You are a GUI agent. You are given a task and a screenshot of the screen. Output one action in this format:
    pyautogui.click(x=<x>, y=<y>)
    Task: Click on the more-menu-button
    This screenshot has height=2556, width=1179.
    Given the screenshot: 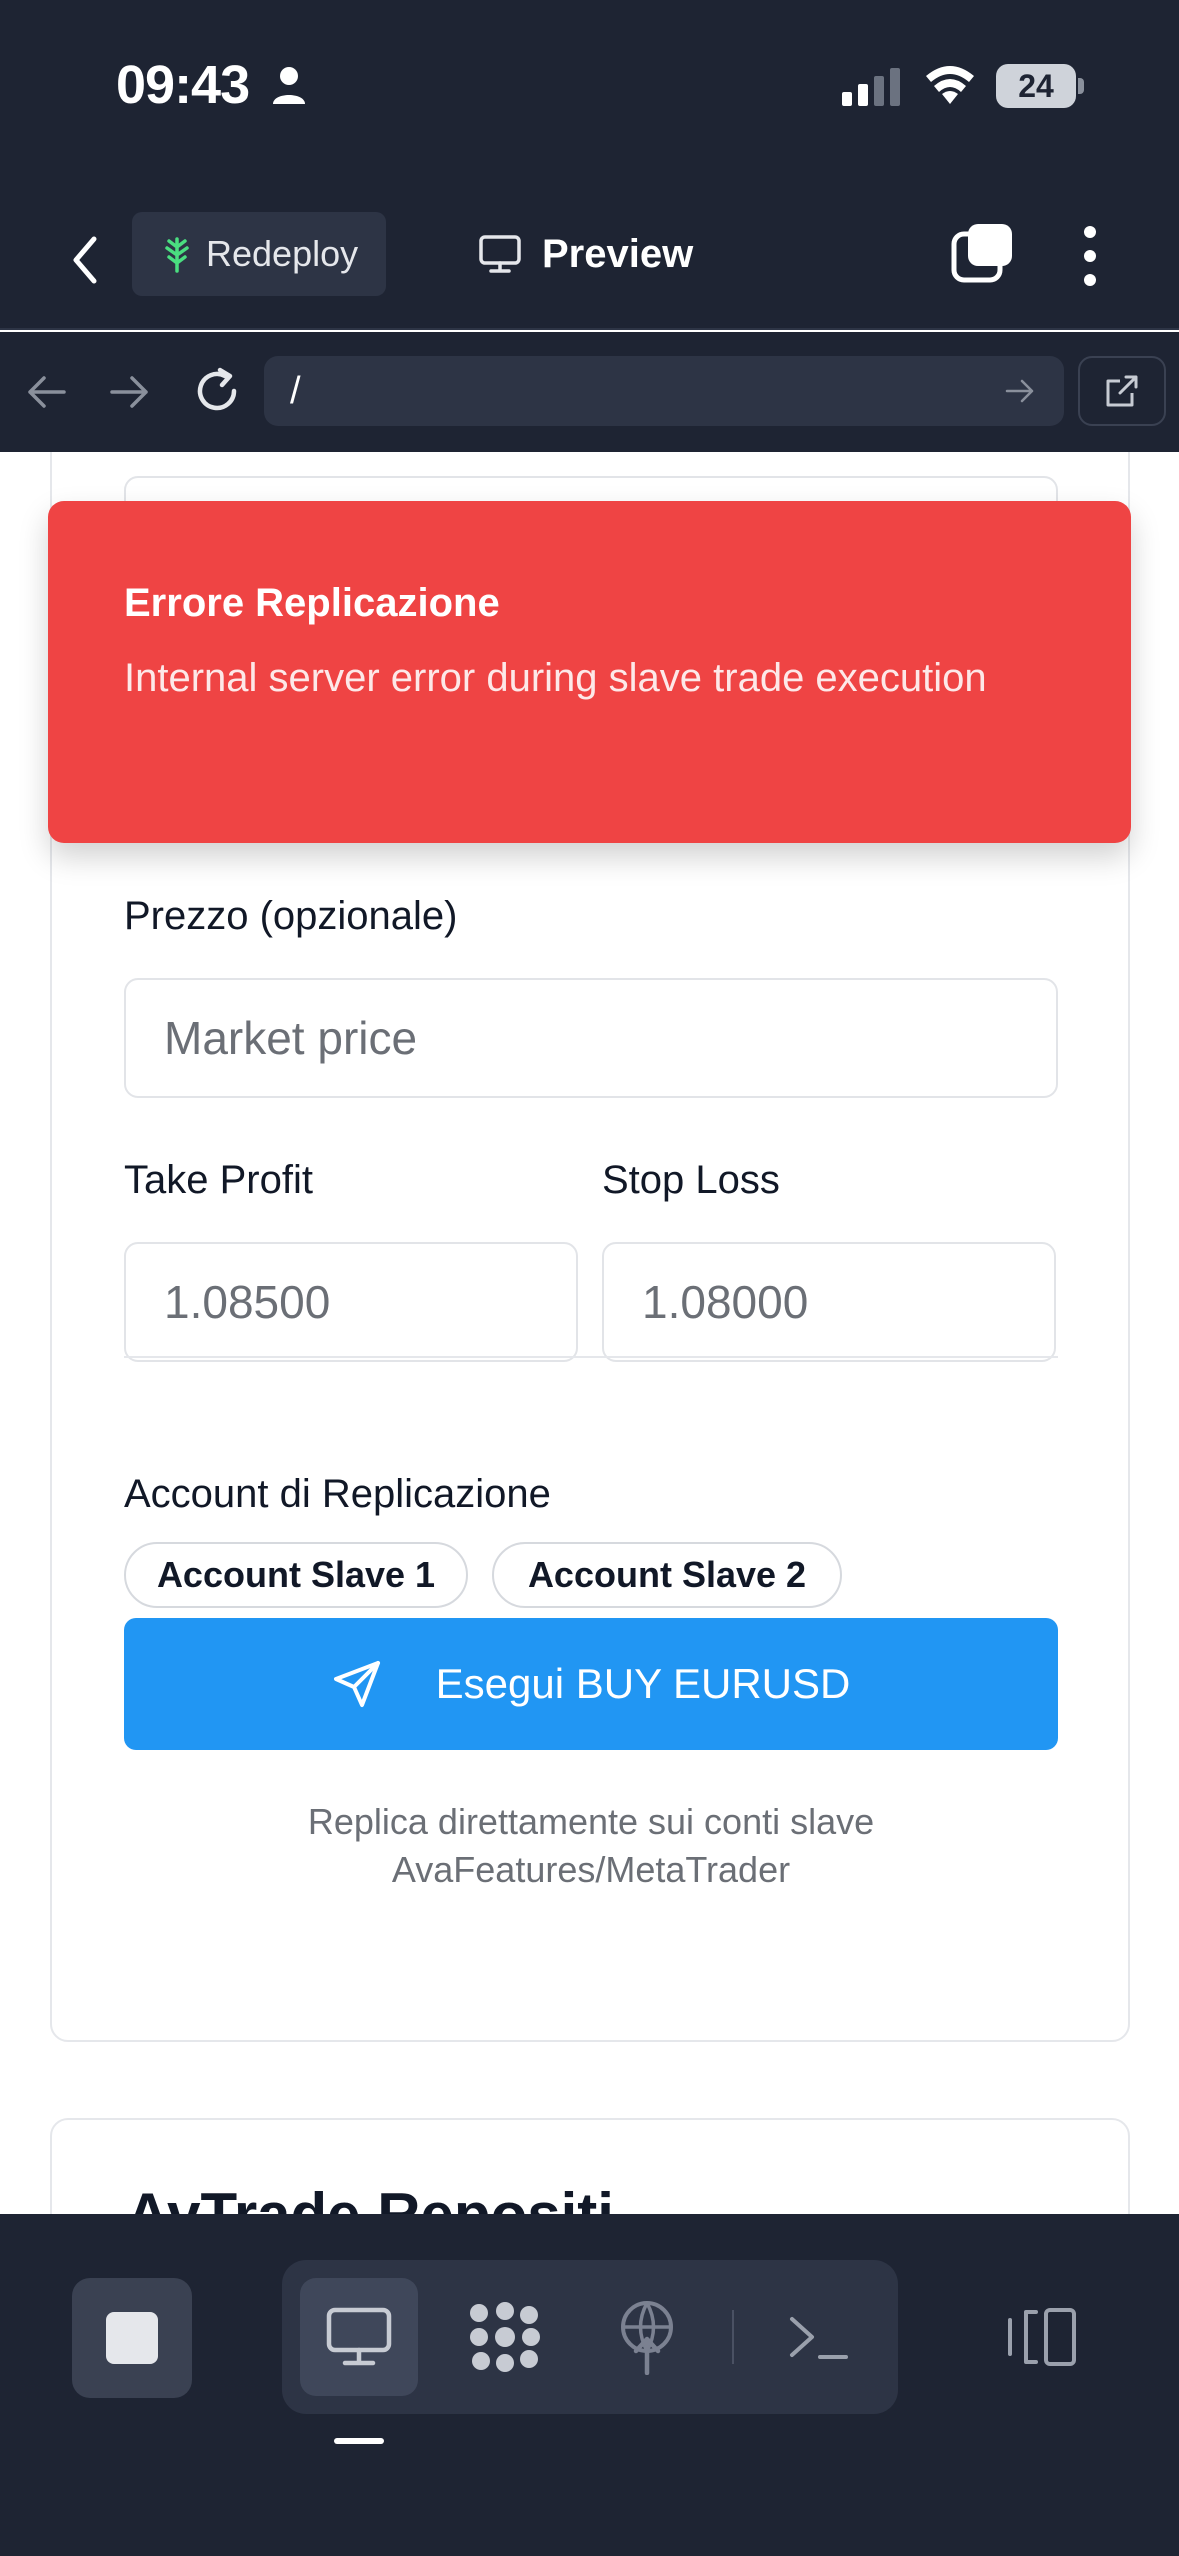 What is the action you would take?
    pyautogui.click(x=1090, y=256)
    